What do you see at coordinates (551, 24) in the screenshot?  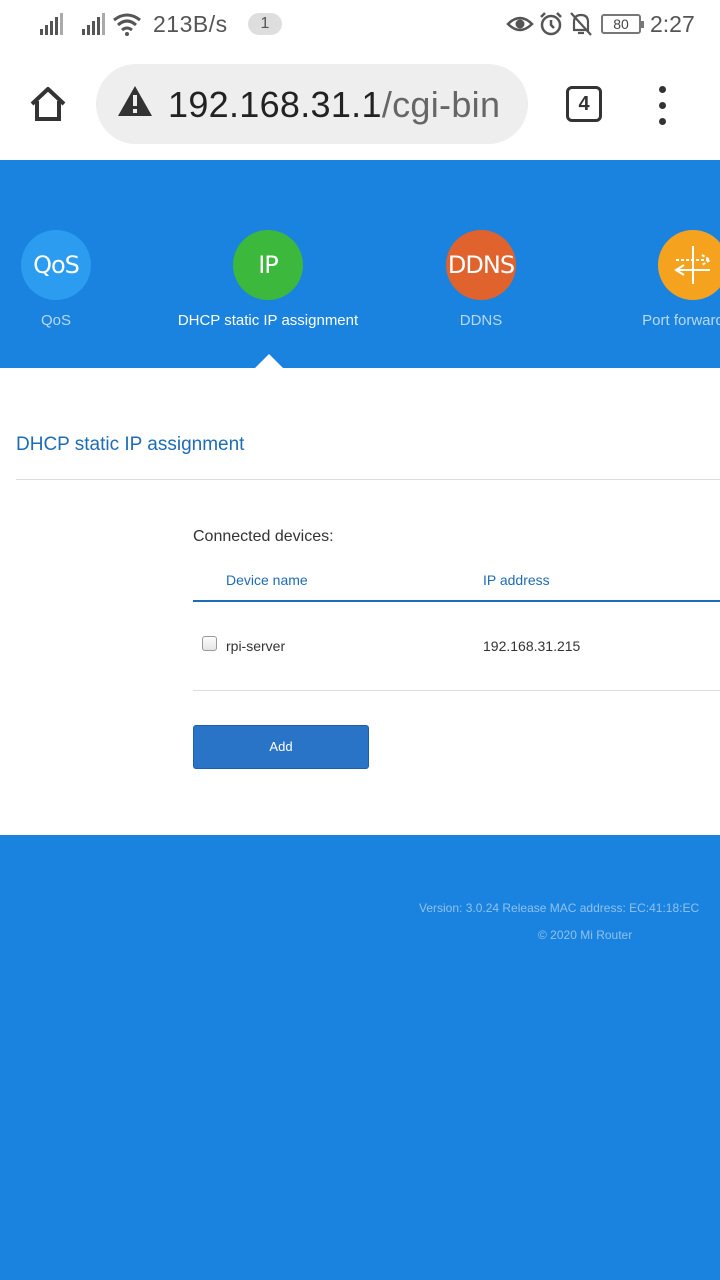 I see `alarm-icon` at bounding box center [551, 24].